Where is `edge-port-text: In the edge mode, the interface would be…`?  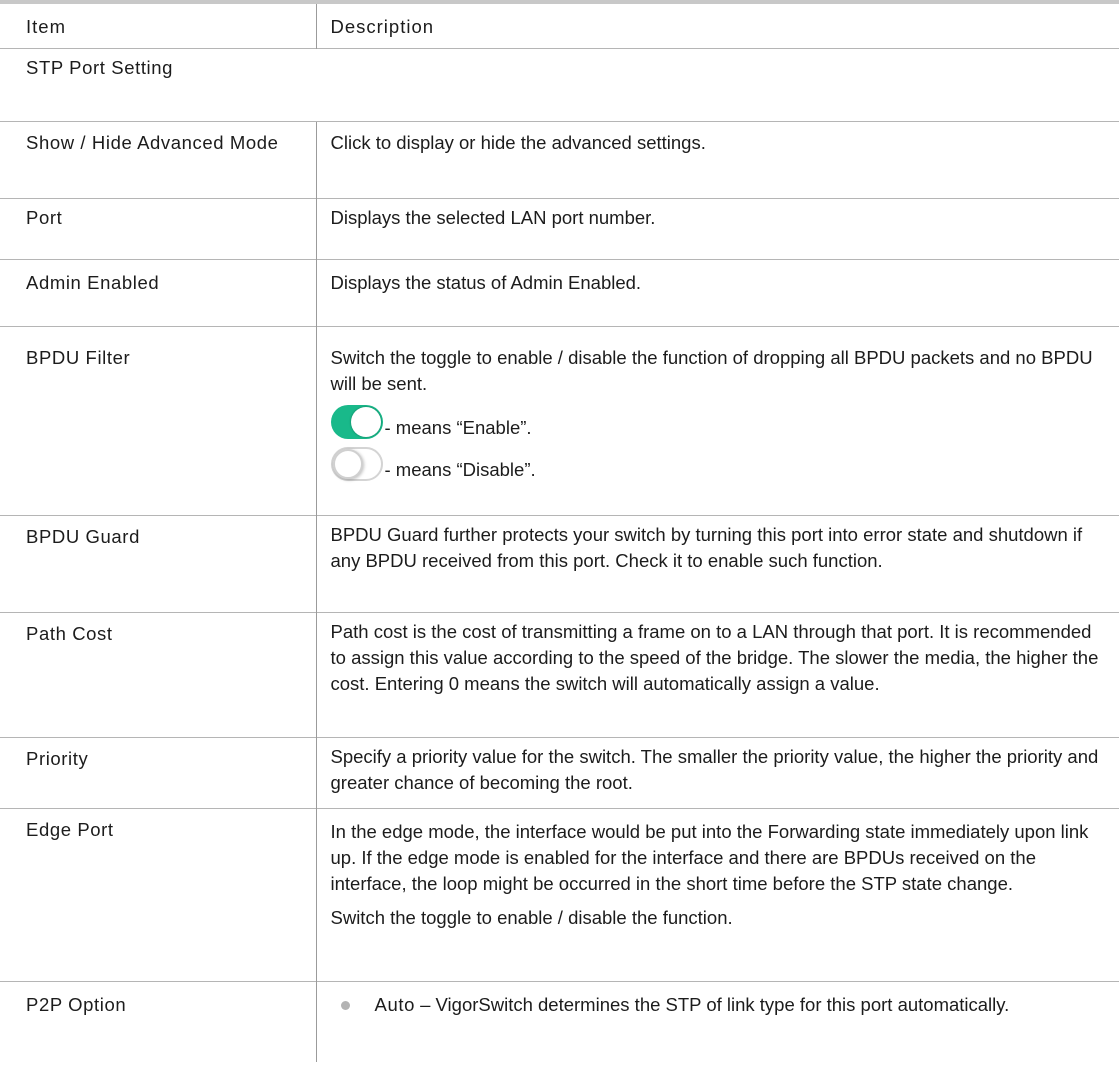
edge-port-text: In the edge mode, the interface would be… is located at coordinates (709, 857).